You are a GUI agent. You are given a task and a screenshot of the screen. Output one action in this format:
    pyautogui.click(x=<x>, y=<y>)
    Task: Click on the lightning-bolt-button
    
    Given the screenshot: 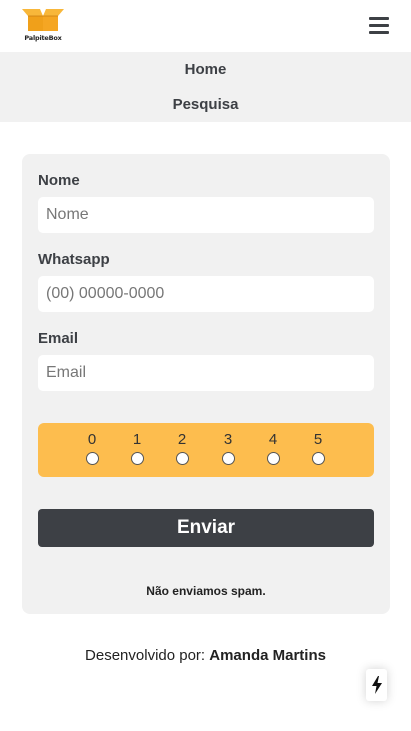 What is the action you would take?
    pyautogui.click(x=376, y=685)
    